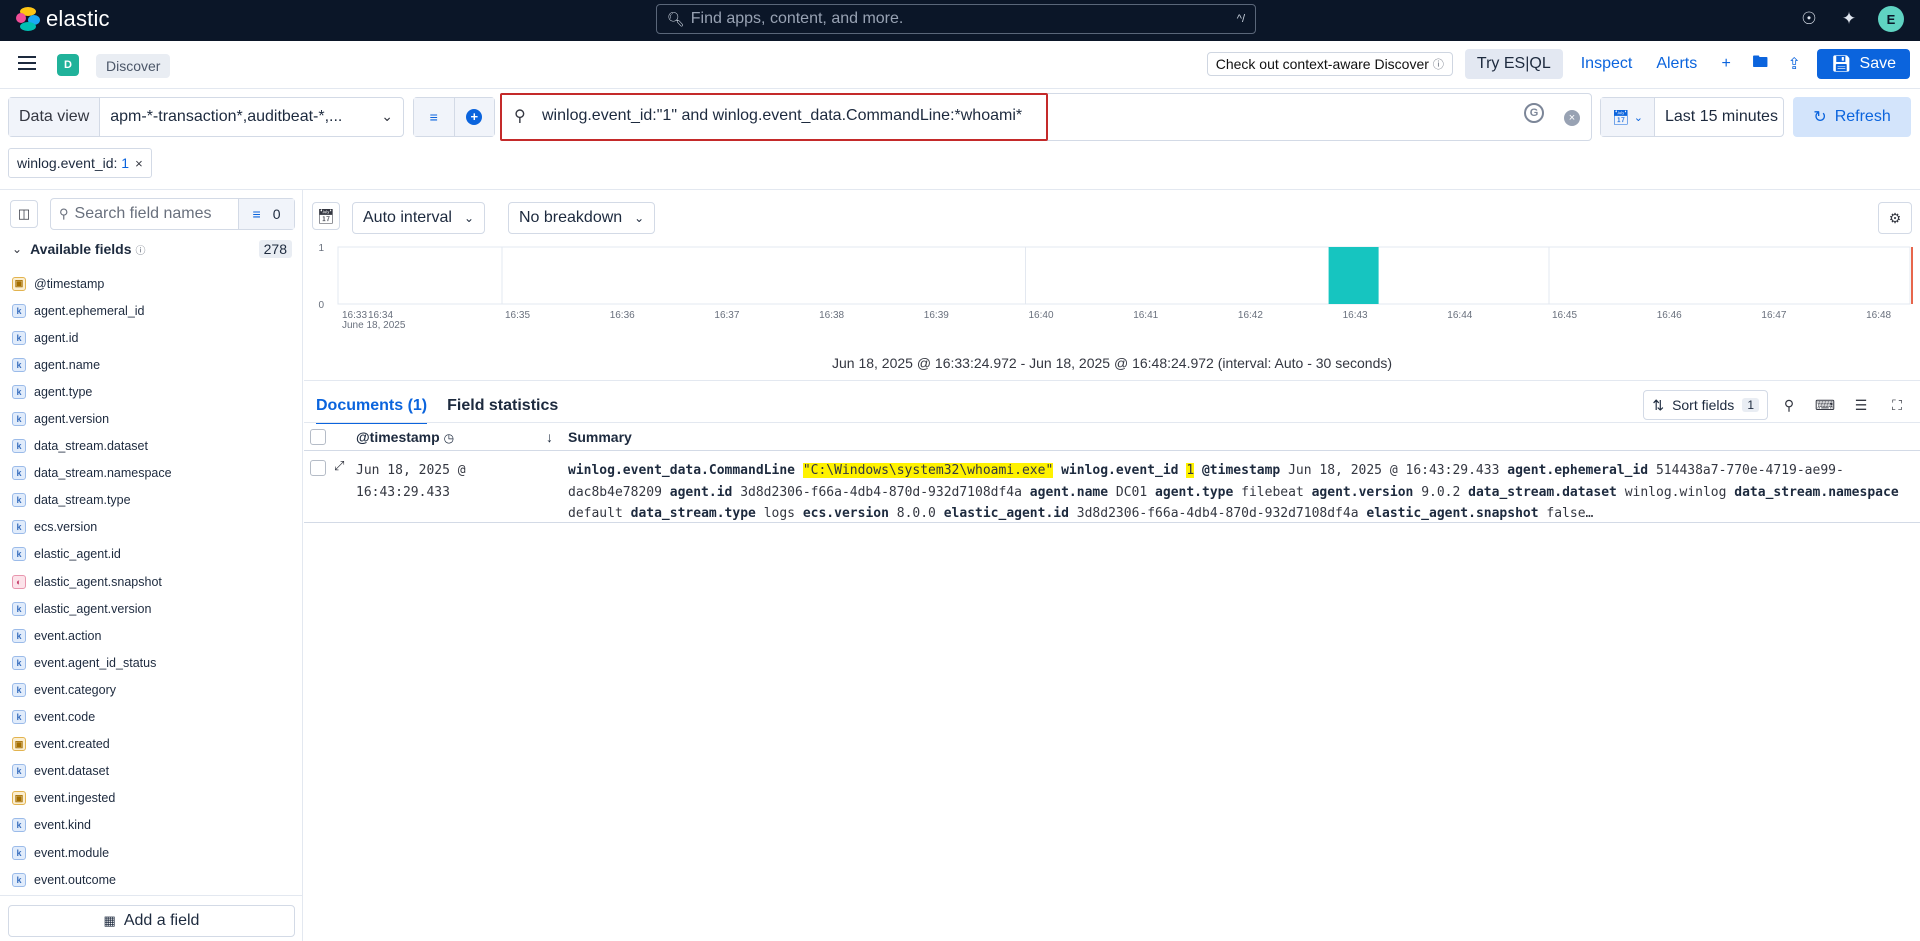 This screenshot has height=941, width=1920. I want to click on field-search-input: ⚲ Search field names ≡ 0, so click(172, 214).